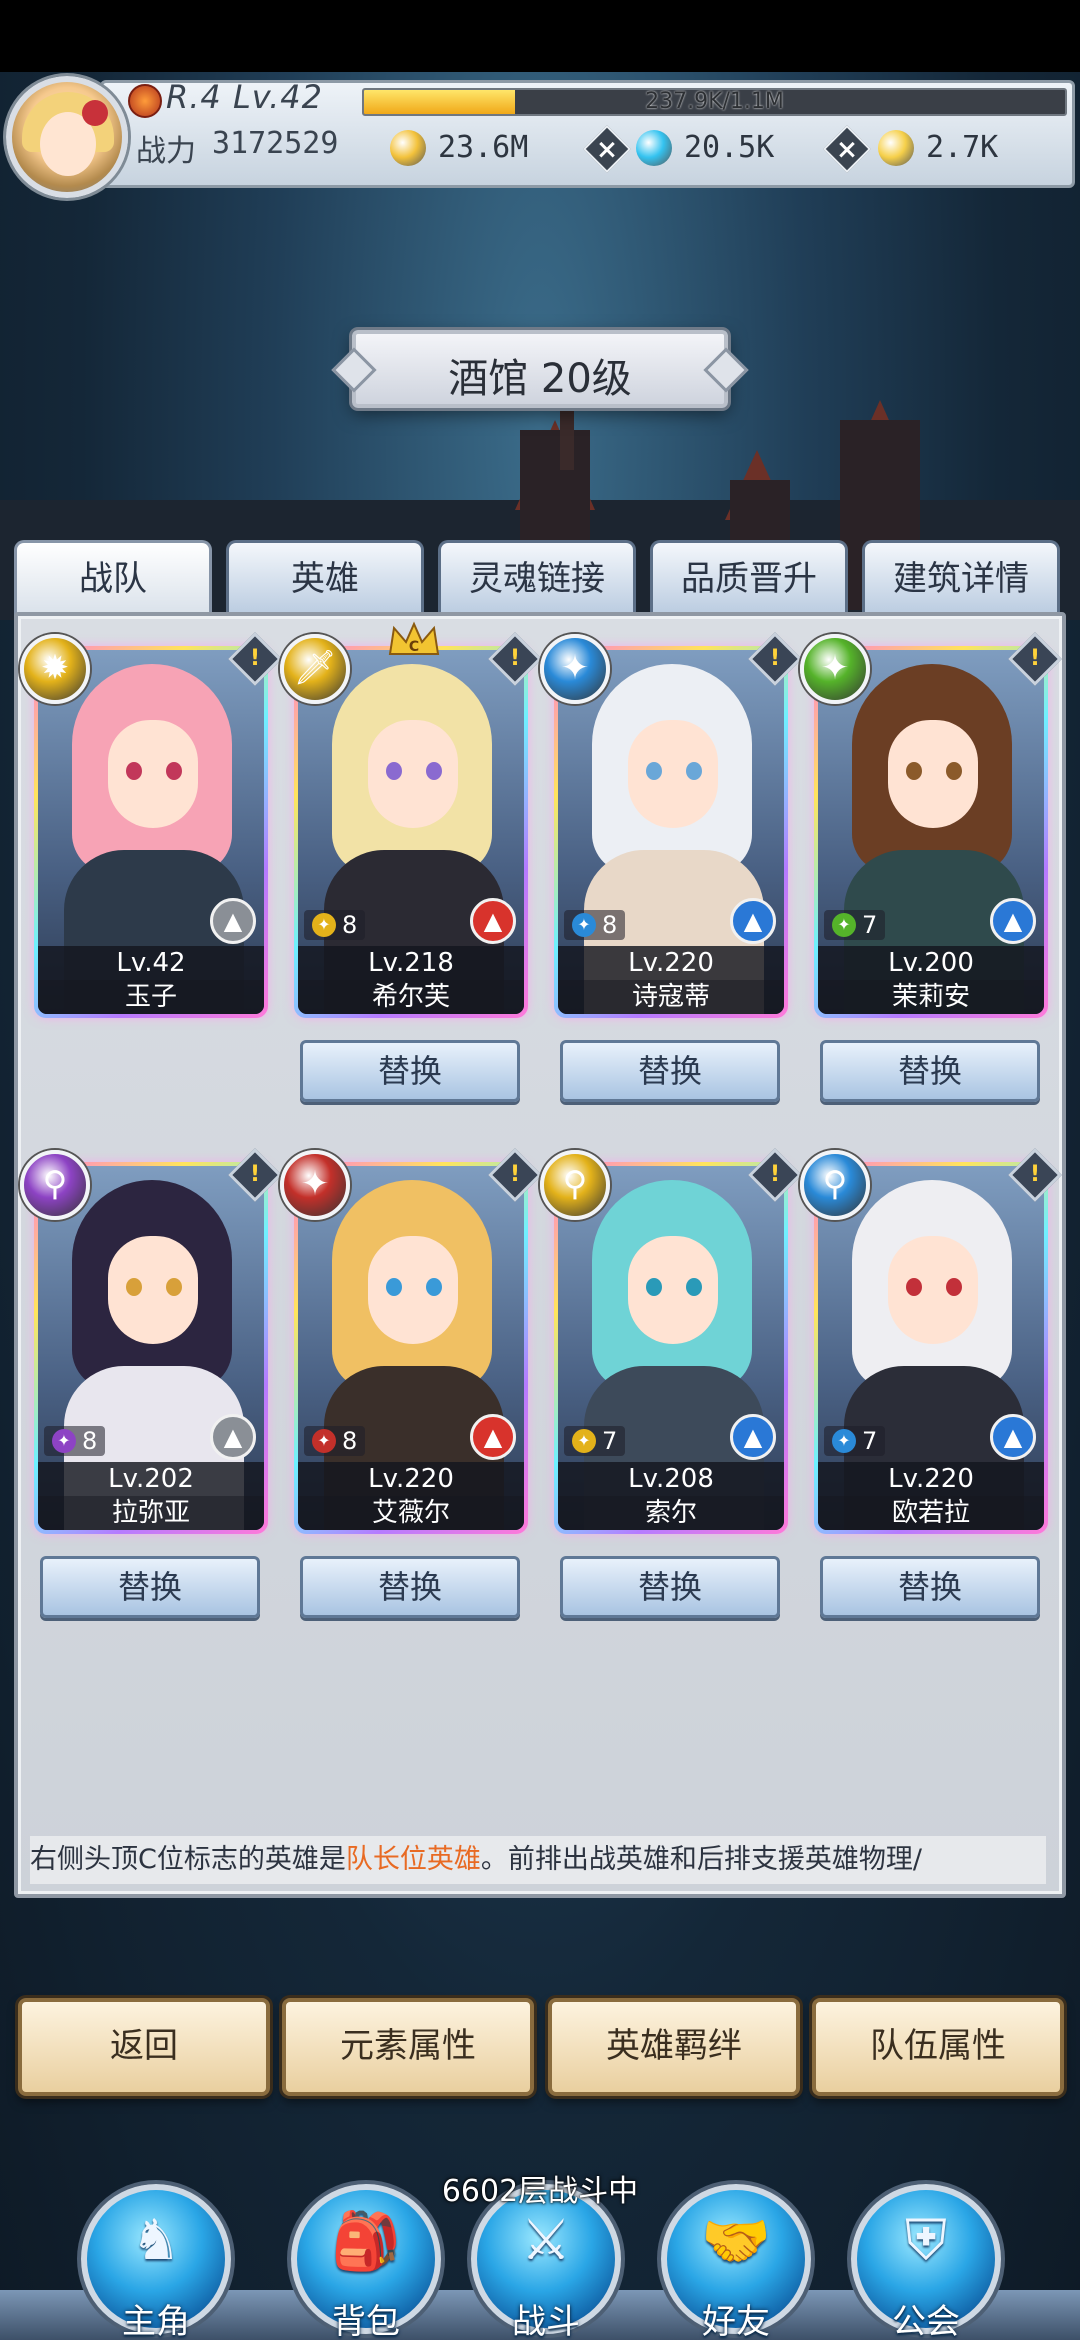 The image size is (1080, 2340). I want to click on building-title-plaque: 酒馆 20级, so click(540, 369).